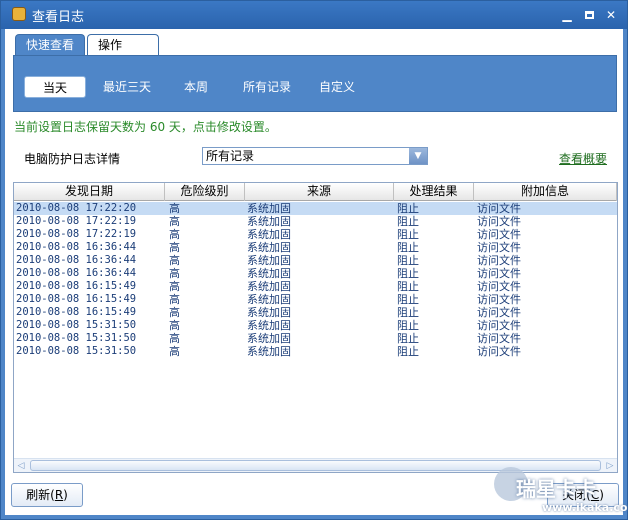 The width and height of the screenshot is (628, 521). Describe the element at coordinates (583, 158) in the screenshot. I see `view-summary-link: 查看概要` at that location.